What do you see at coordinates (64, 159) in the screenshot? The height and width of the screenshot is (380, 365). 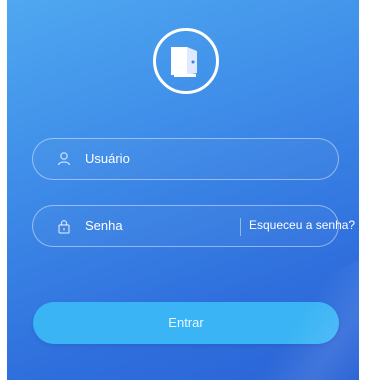 I see `user-icon` at bounding box center [64, 159].